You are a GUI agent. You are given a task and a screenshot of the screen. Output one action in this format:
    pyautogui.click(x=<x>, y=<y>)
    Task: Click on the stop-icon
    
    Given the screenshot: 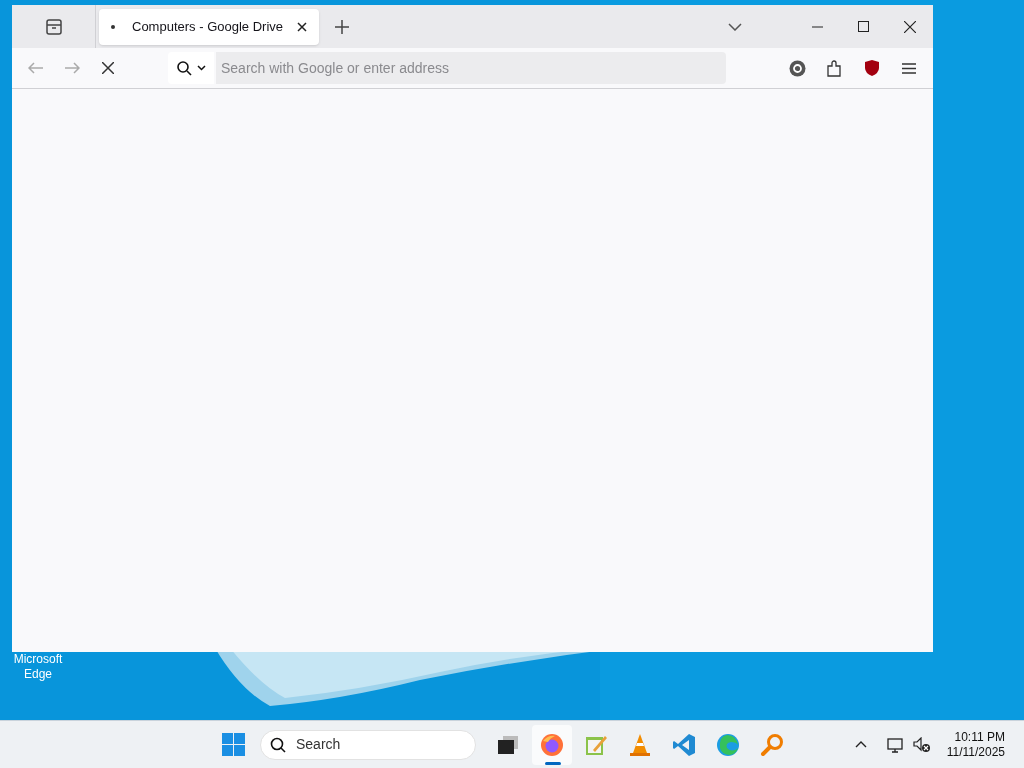 What is the action you would take?
    pyautogui.click(x=108, y=68)
    